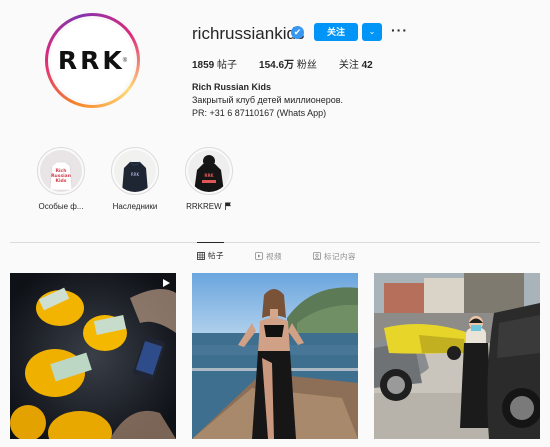 The width and height of the screenshot is (550, 447). Describe the element at coordinates (259, 256) in the screenshot. I see `video-icon` at that location.